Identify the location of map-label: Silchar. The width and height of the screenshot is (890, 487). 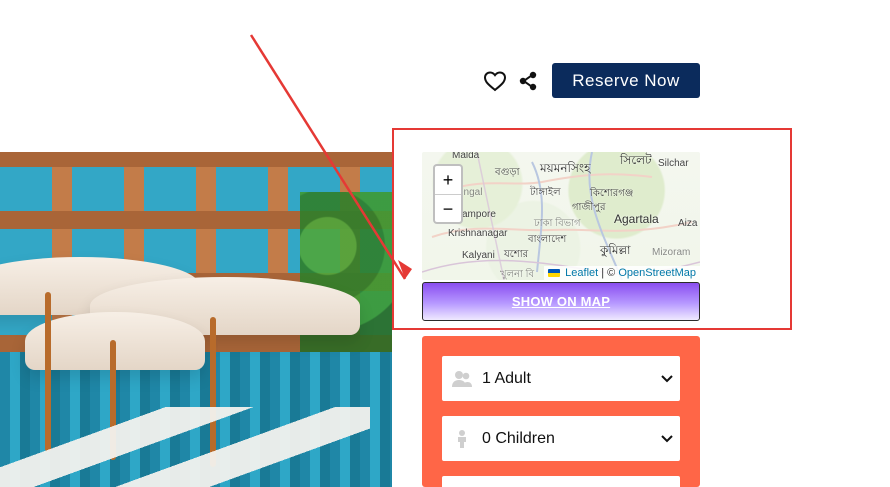
(673, 163).